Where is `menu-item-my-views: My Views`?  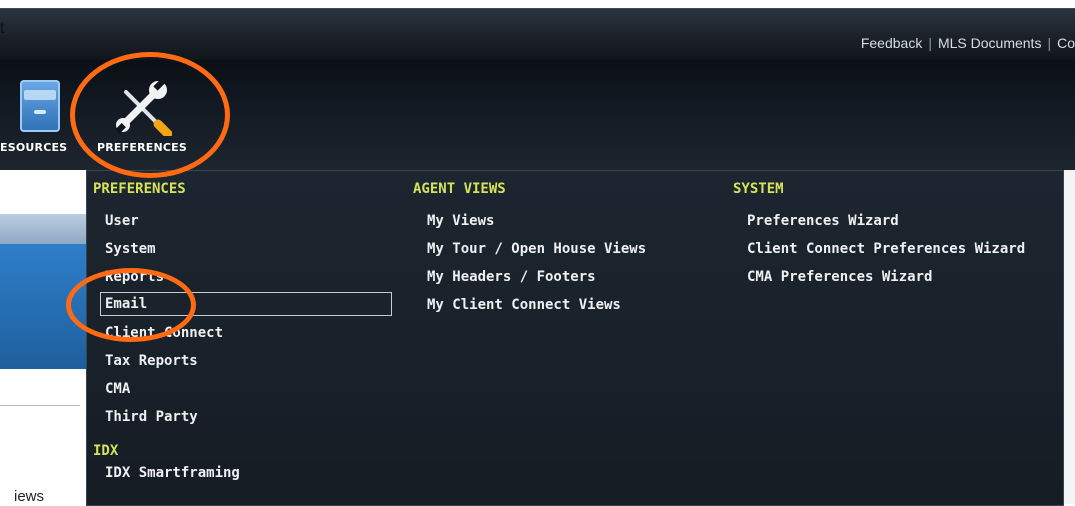
menu-item-my-views: My Views is located at coordinates (460, 221).